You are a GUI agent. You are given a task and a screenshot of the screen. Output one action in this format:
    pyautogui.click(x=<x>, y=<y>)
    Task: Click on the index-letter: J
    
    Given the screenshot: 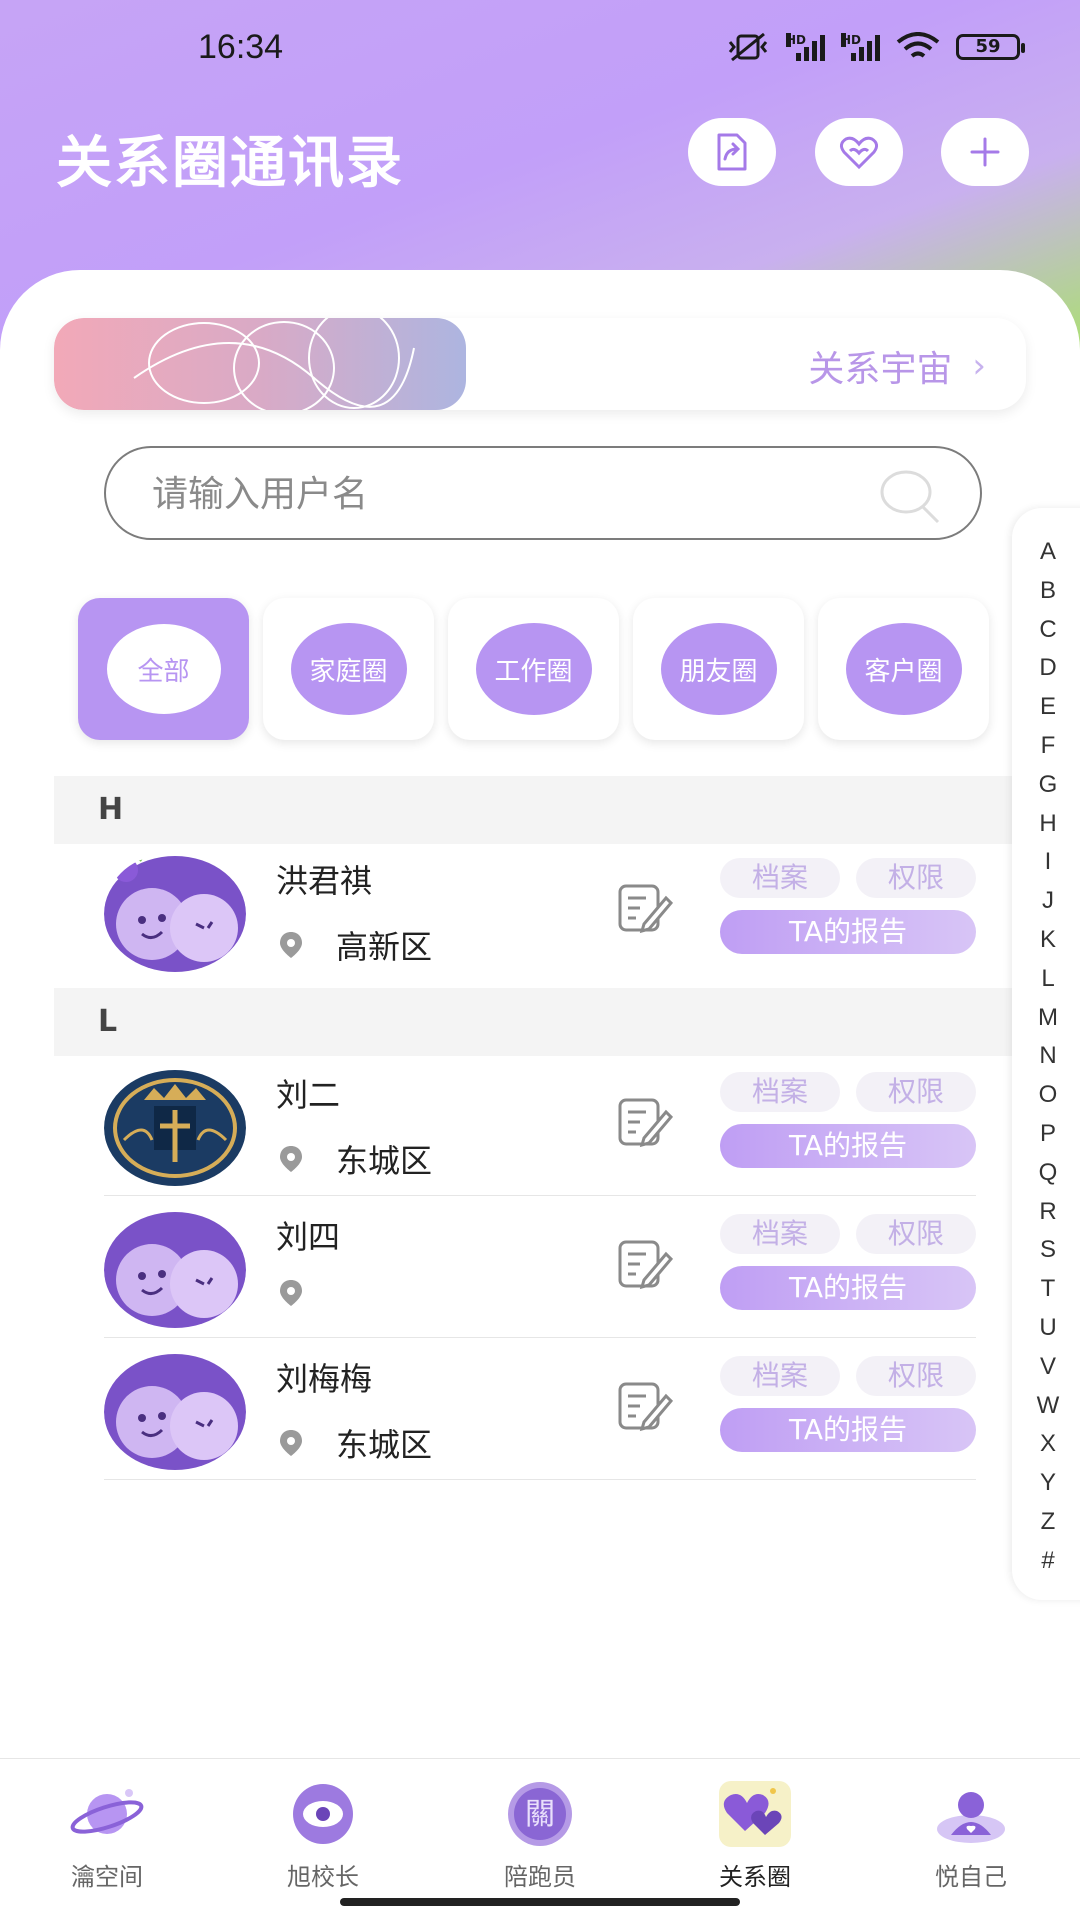 What is the action you would take?
    pyautogui.click(x=1046, y=906)
    